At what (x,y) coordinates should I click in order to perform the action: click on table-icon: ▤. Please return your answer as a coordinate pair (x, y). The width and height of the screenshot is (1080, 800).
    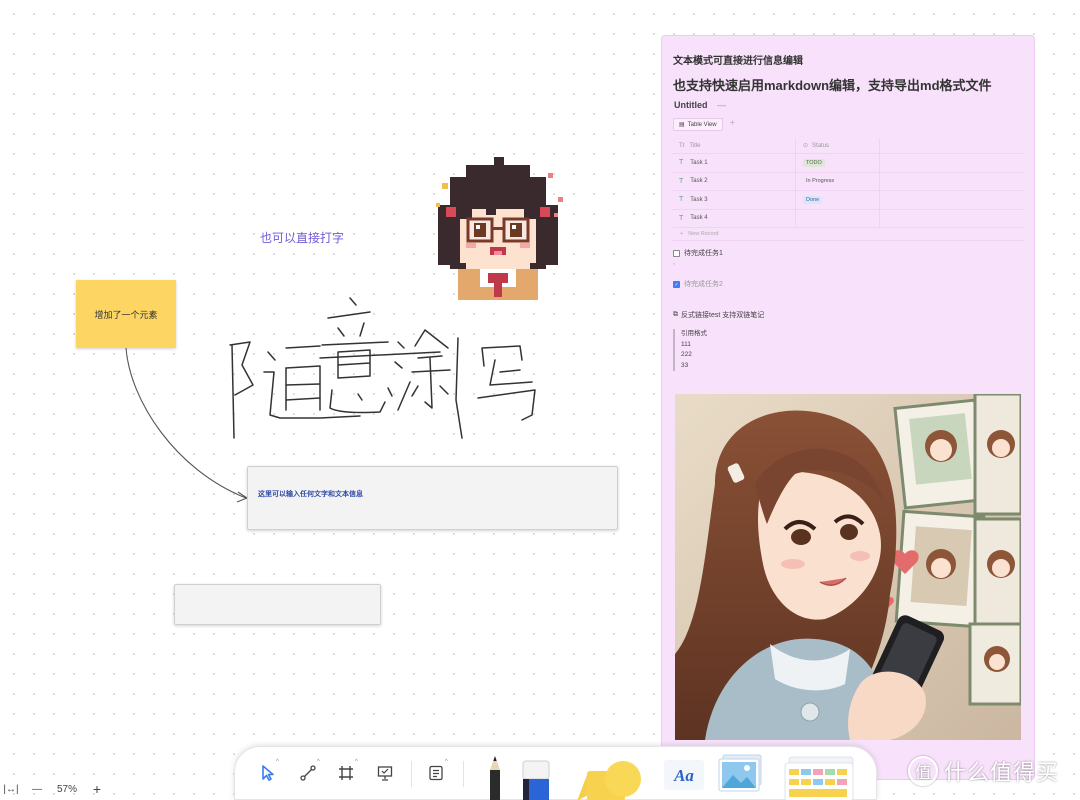
    Looking at the image, I should click on (682, 125).